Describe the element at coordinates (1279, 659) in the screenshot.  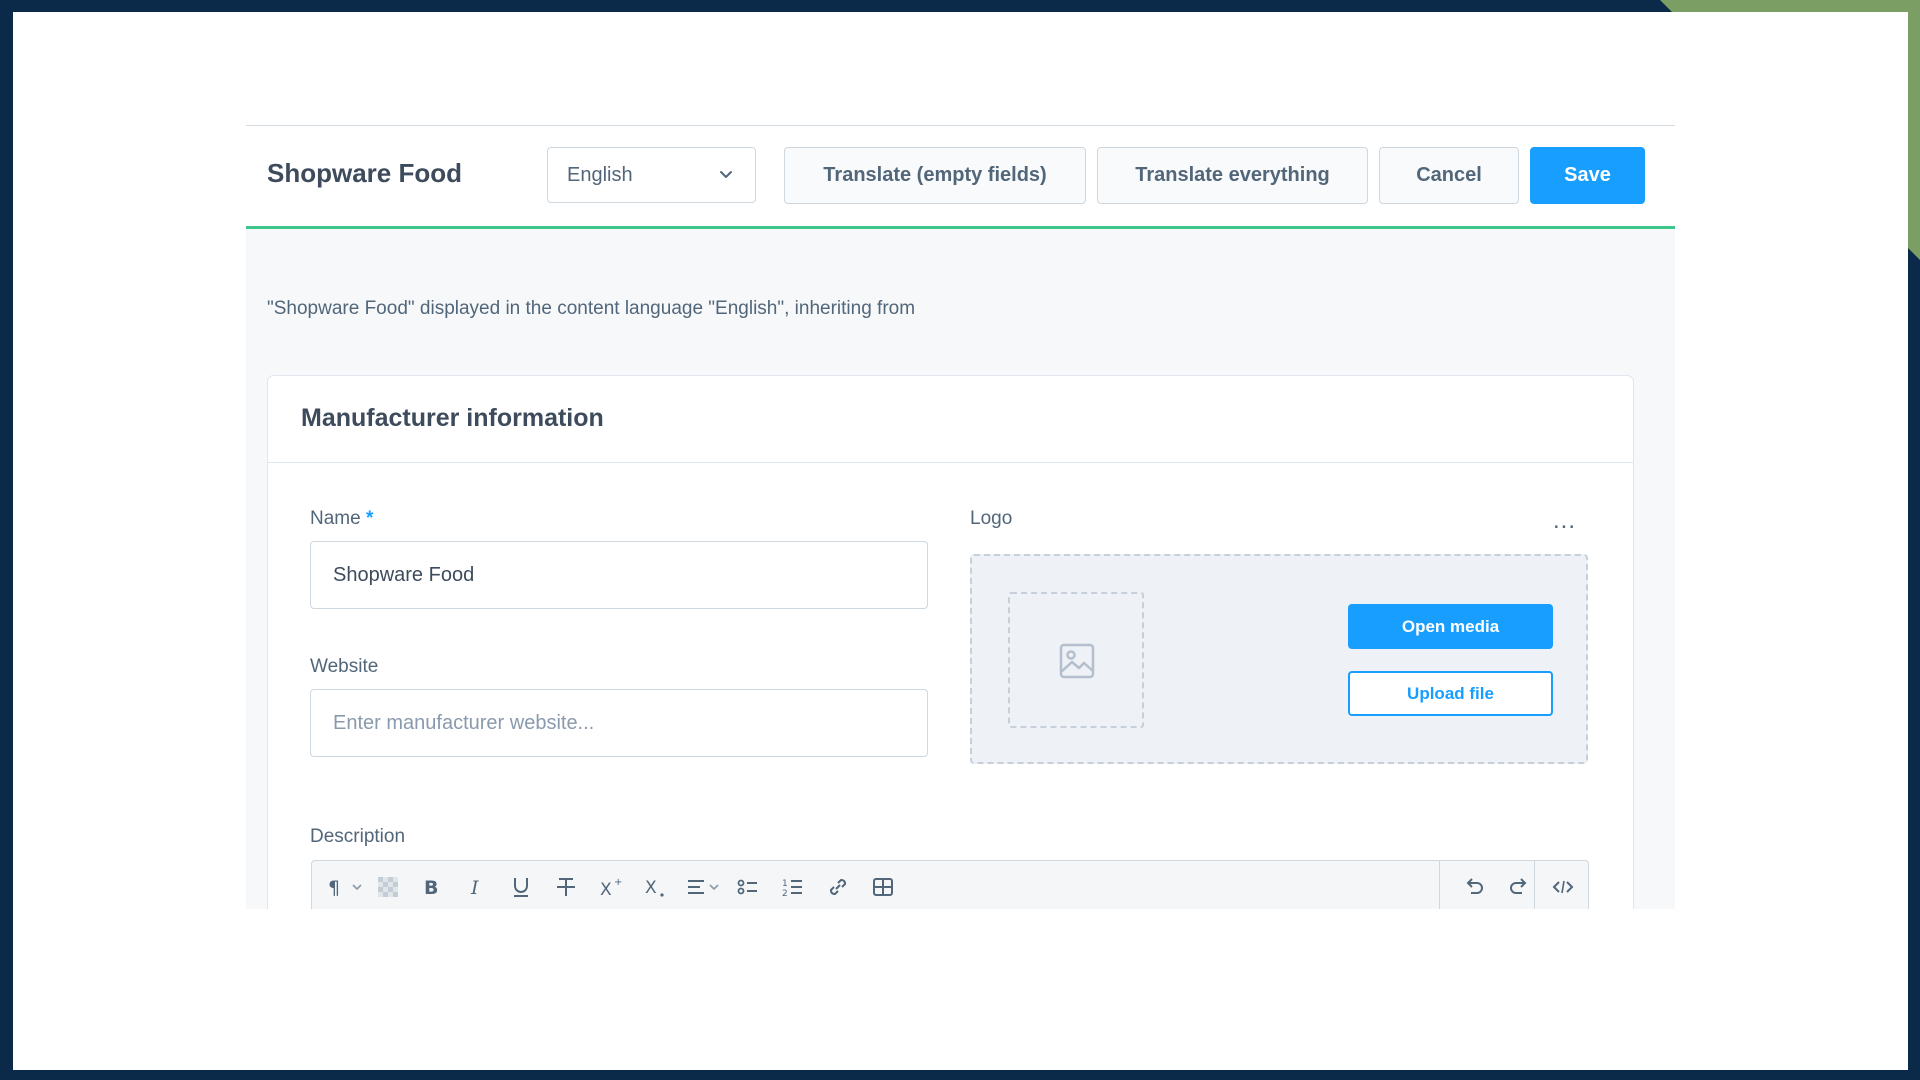
I see `logo-upload-area: Open media Upload file` at that location.